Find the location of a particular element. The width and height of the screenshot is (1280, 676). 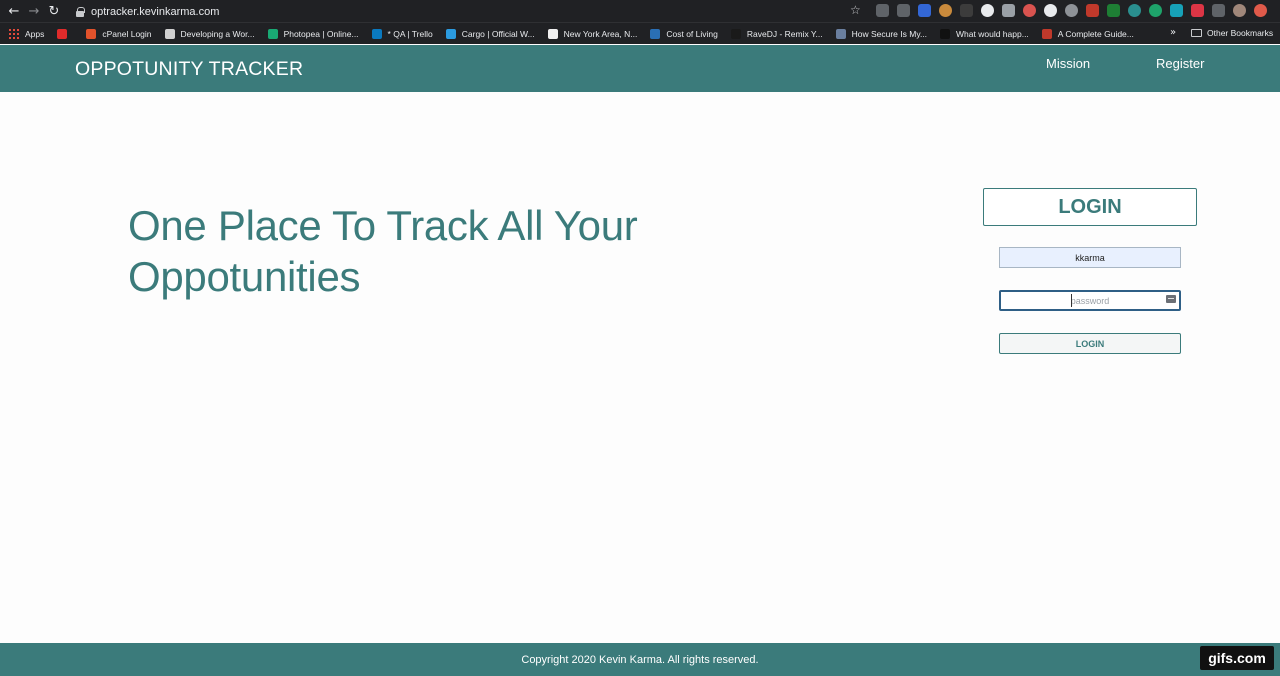

ravedj-icon is located at coordinates (735, 33).